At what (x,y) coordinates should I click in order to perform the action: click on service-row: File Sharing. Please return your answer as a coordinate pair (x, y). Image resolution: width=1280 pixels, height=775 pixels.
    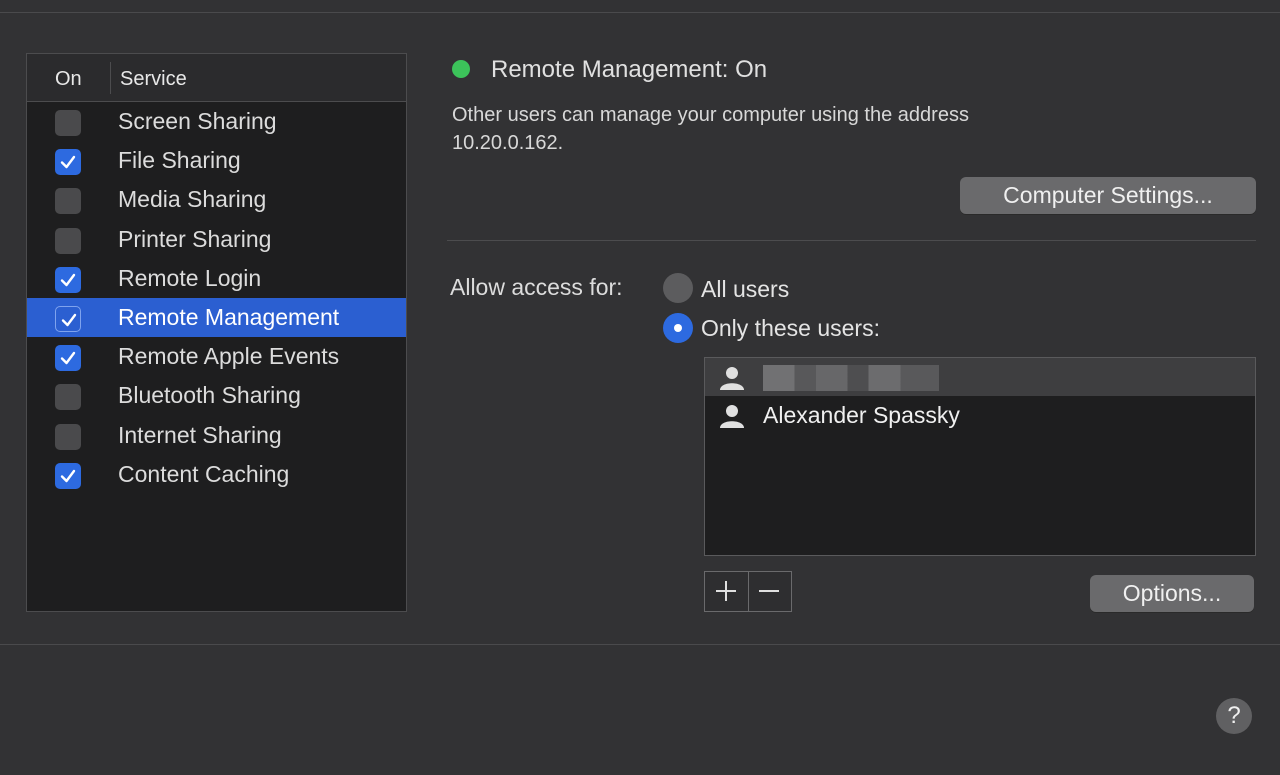
    Looking at the image, I should click on (216, 160).